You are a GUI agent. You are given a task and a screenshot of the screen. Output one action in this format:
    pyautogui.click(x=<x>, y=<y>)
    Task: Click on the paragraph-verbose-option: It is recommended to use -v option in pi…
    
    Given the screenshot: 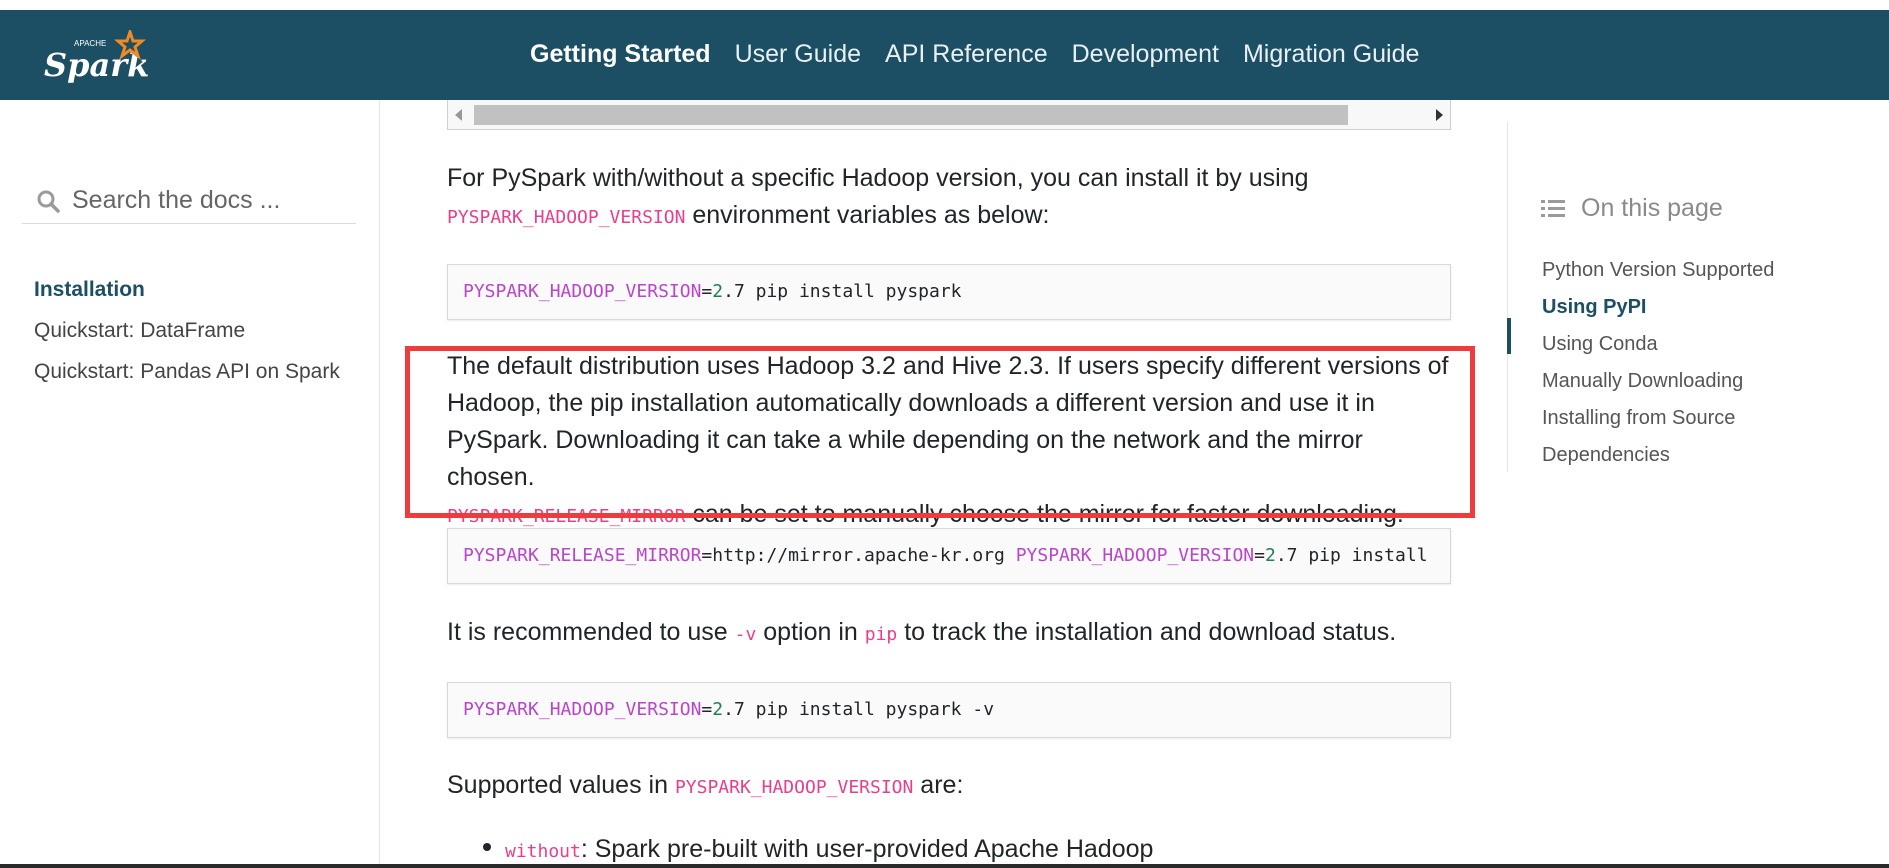 What is the action you would take?
    pyautogui.click(x=949, y=633)
    